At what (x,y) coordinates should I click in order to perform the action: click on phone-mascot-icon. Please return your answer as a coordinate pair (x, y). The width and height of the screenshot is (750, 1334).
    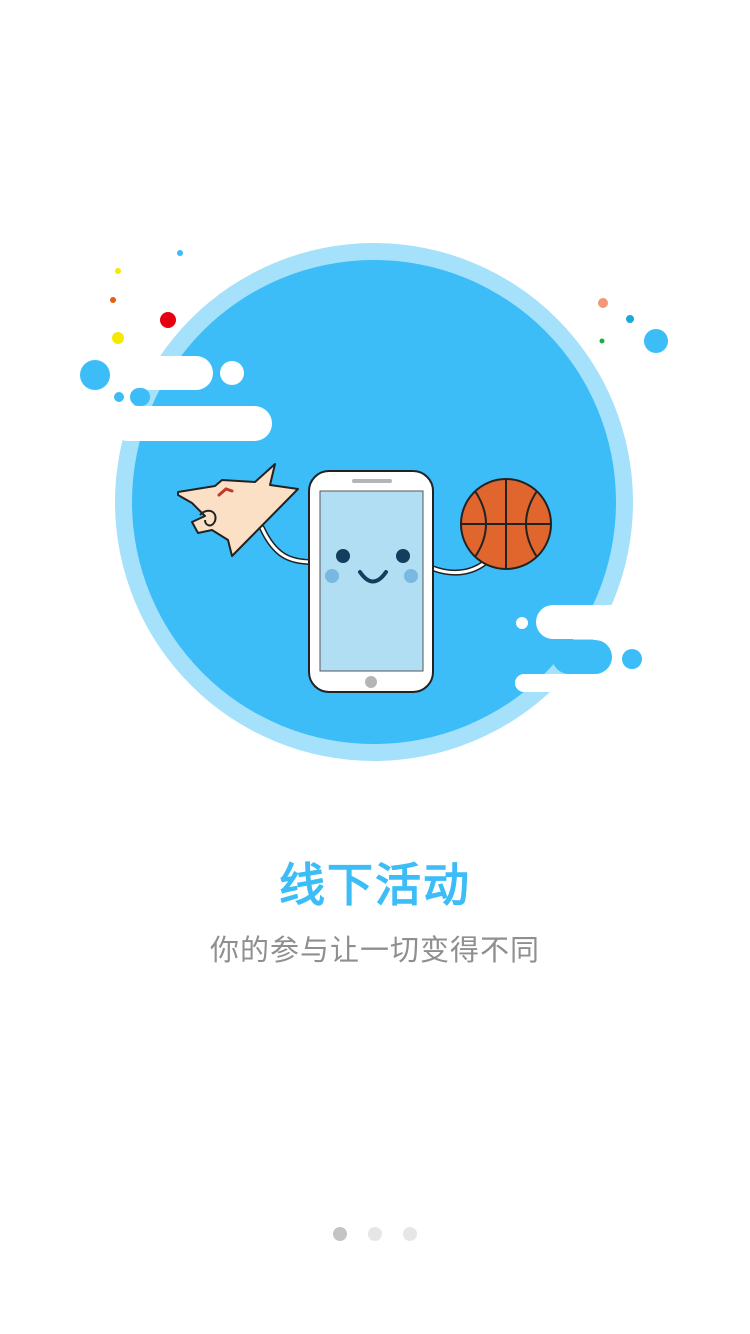
    Looking at the image, I should click on (371, 581).